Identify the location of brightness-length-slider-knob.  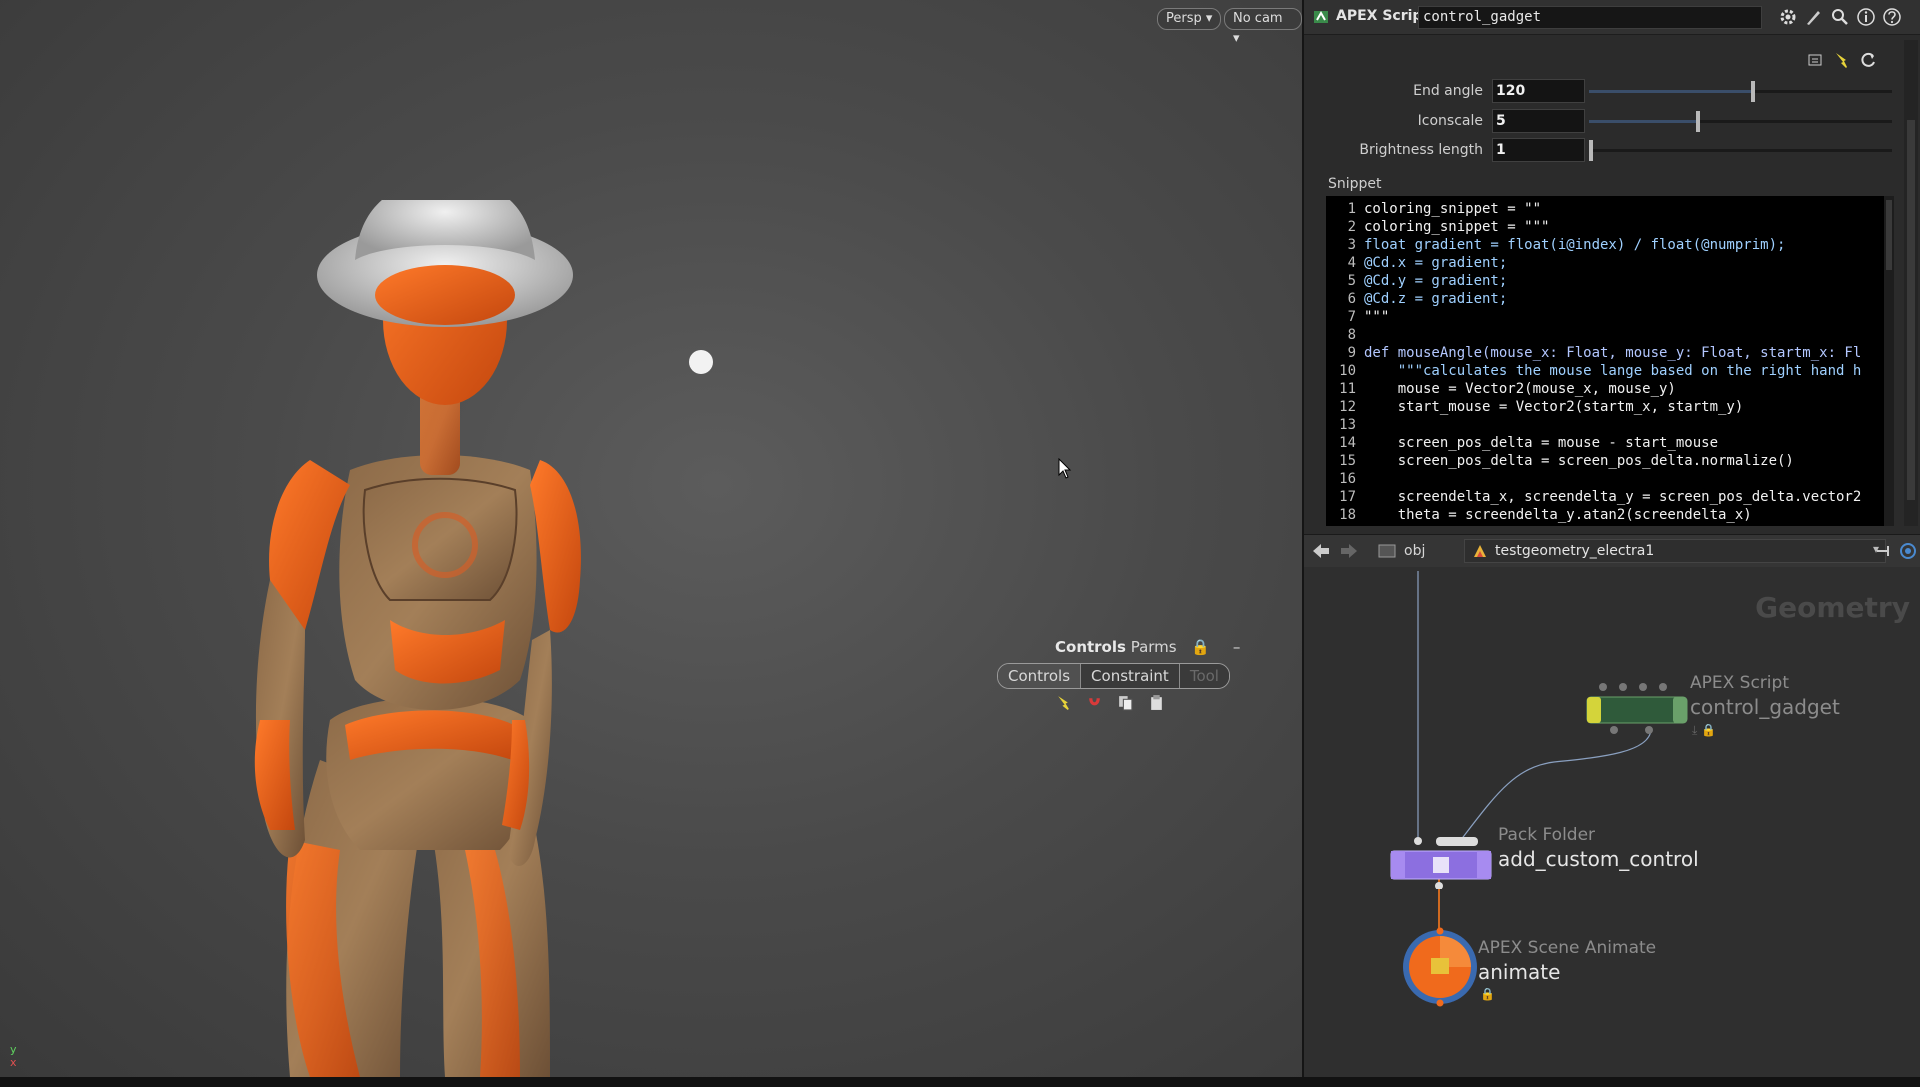
(1591, 150).